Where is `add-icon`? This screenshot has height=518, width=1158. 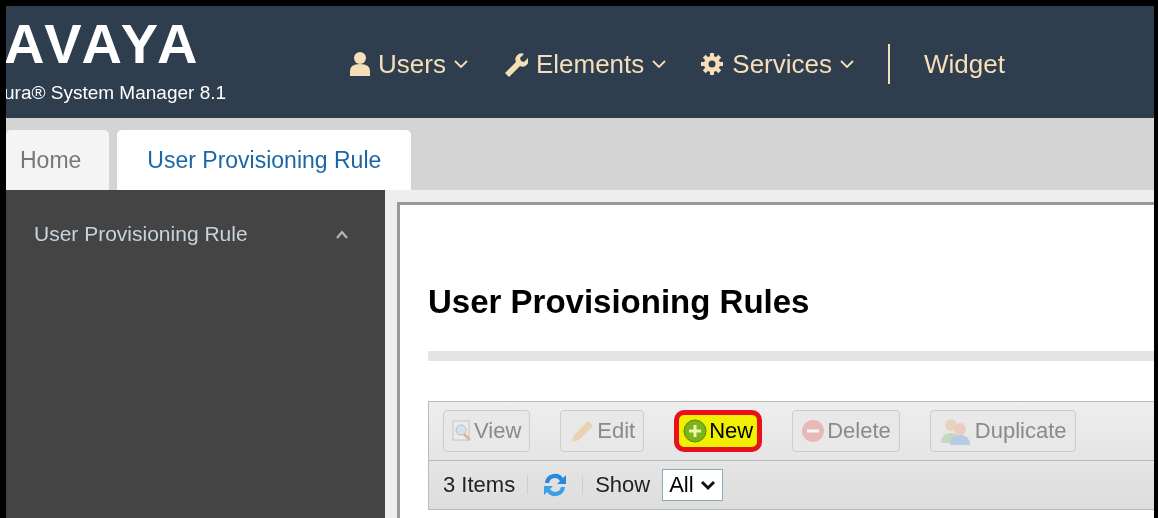 add-icon is located at coordinates (695, 431).